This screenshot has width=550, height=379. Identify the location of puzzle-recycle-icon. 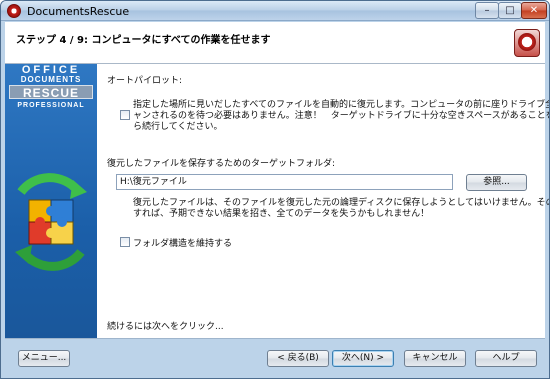
(51, 222).